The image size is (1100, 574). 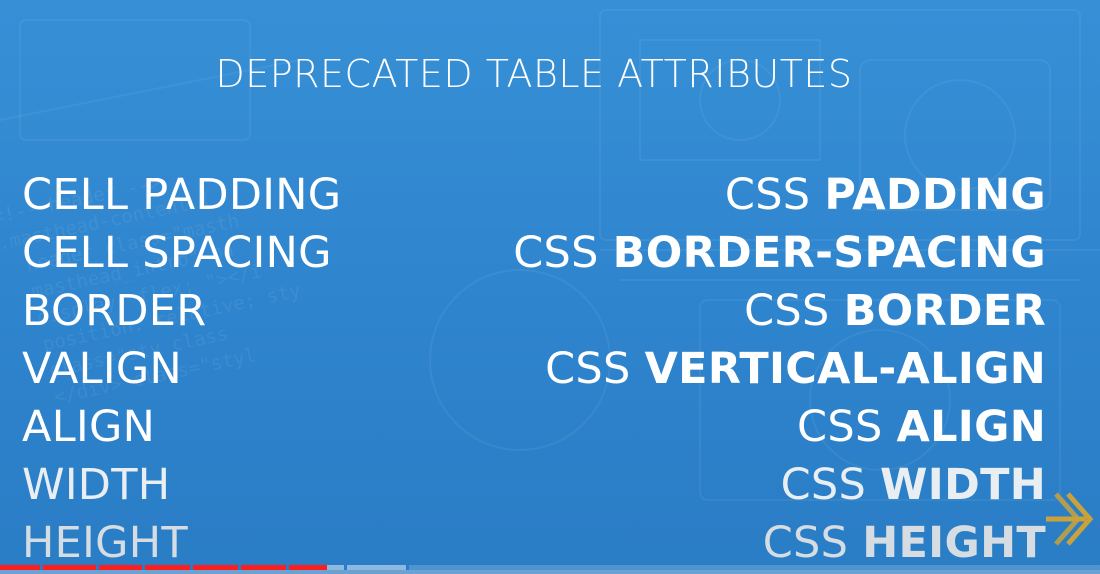 What do you see at coordinates (944, 311) in the screenshot?
I see `css-property: BORDER` at bounding box center [944, 311].